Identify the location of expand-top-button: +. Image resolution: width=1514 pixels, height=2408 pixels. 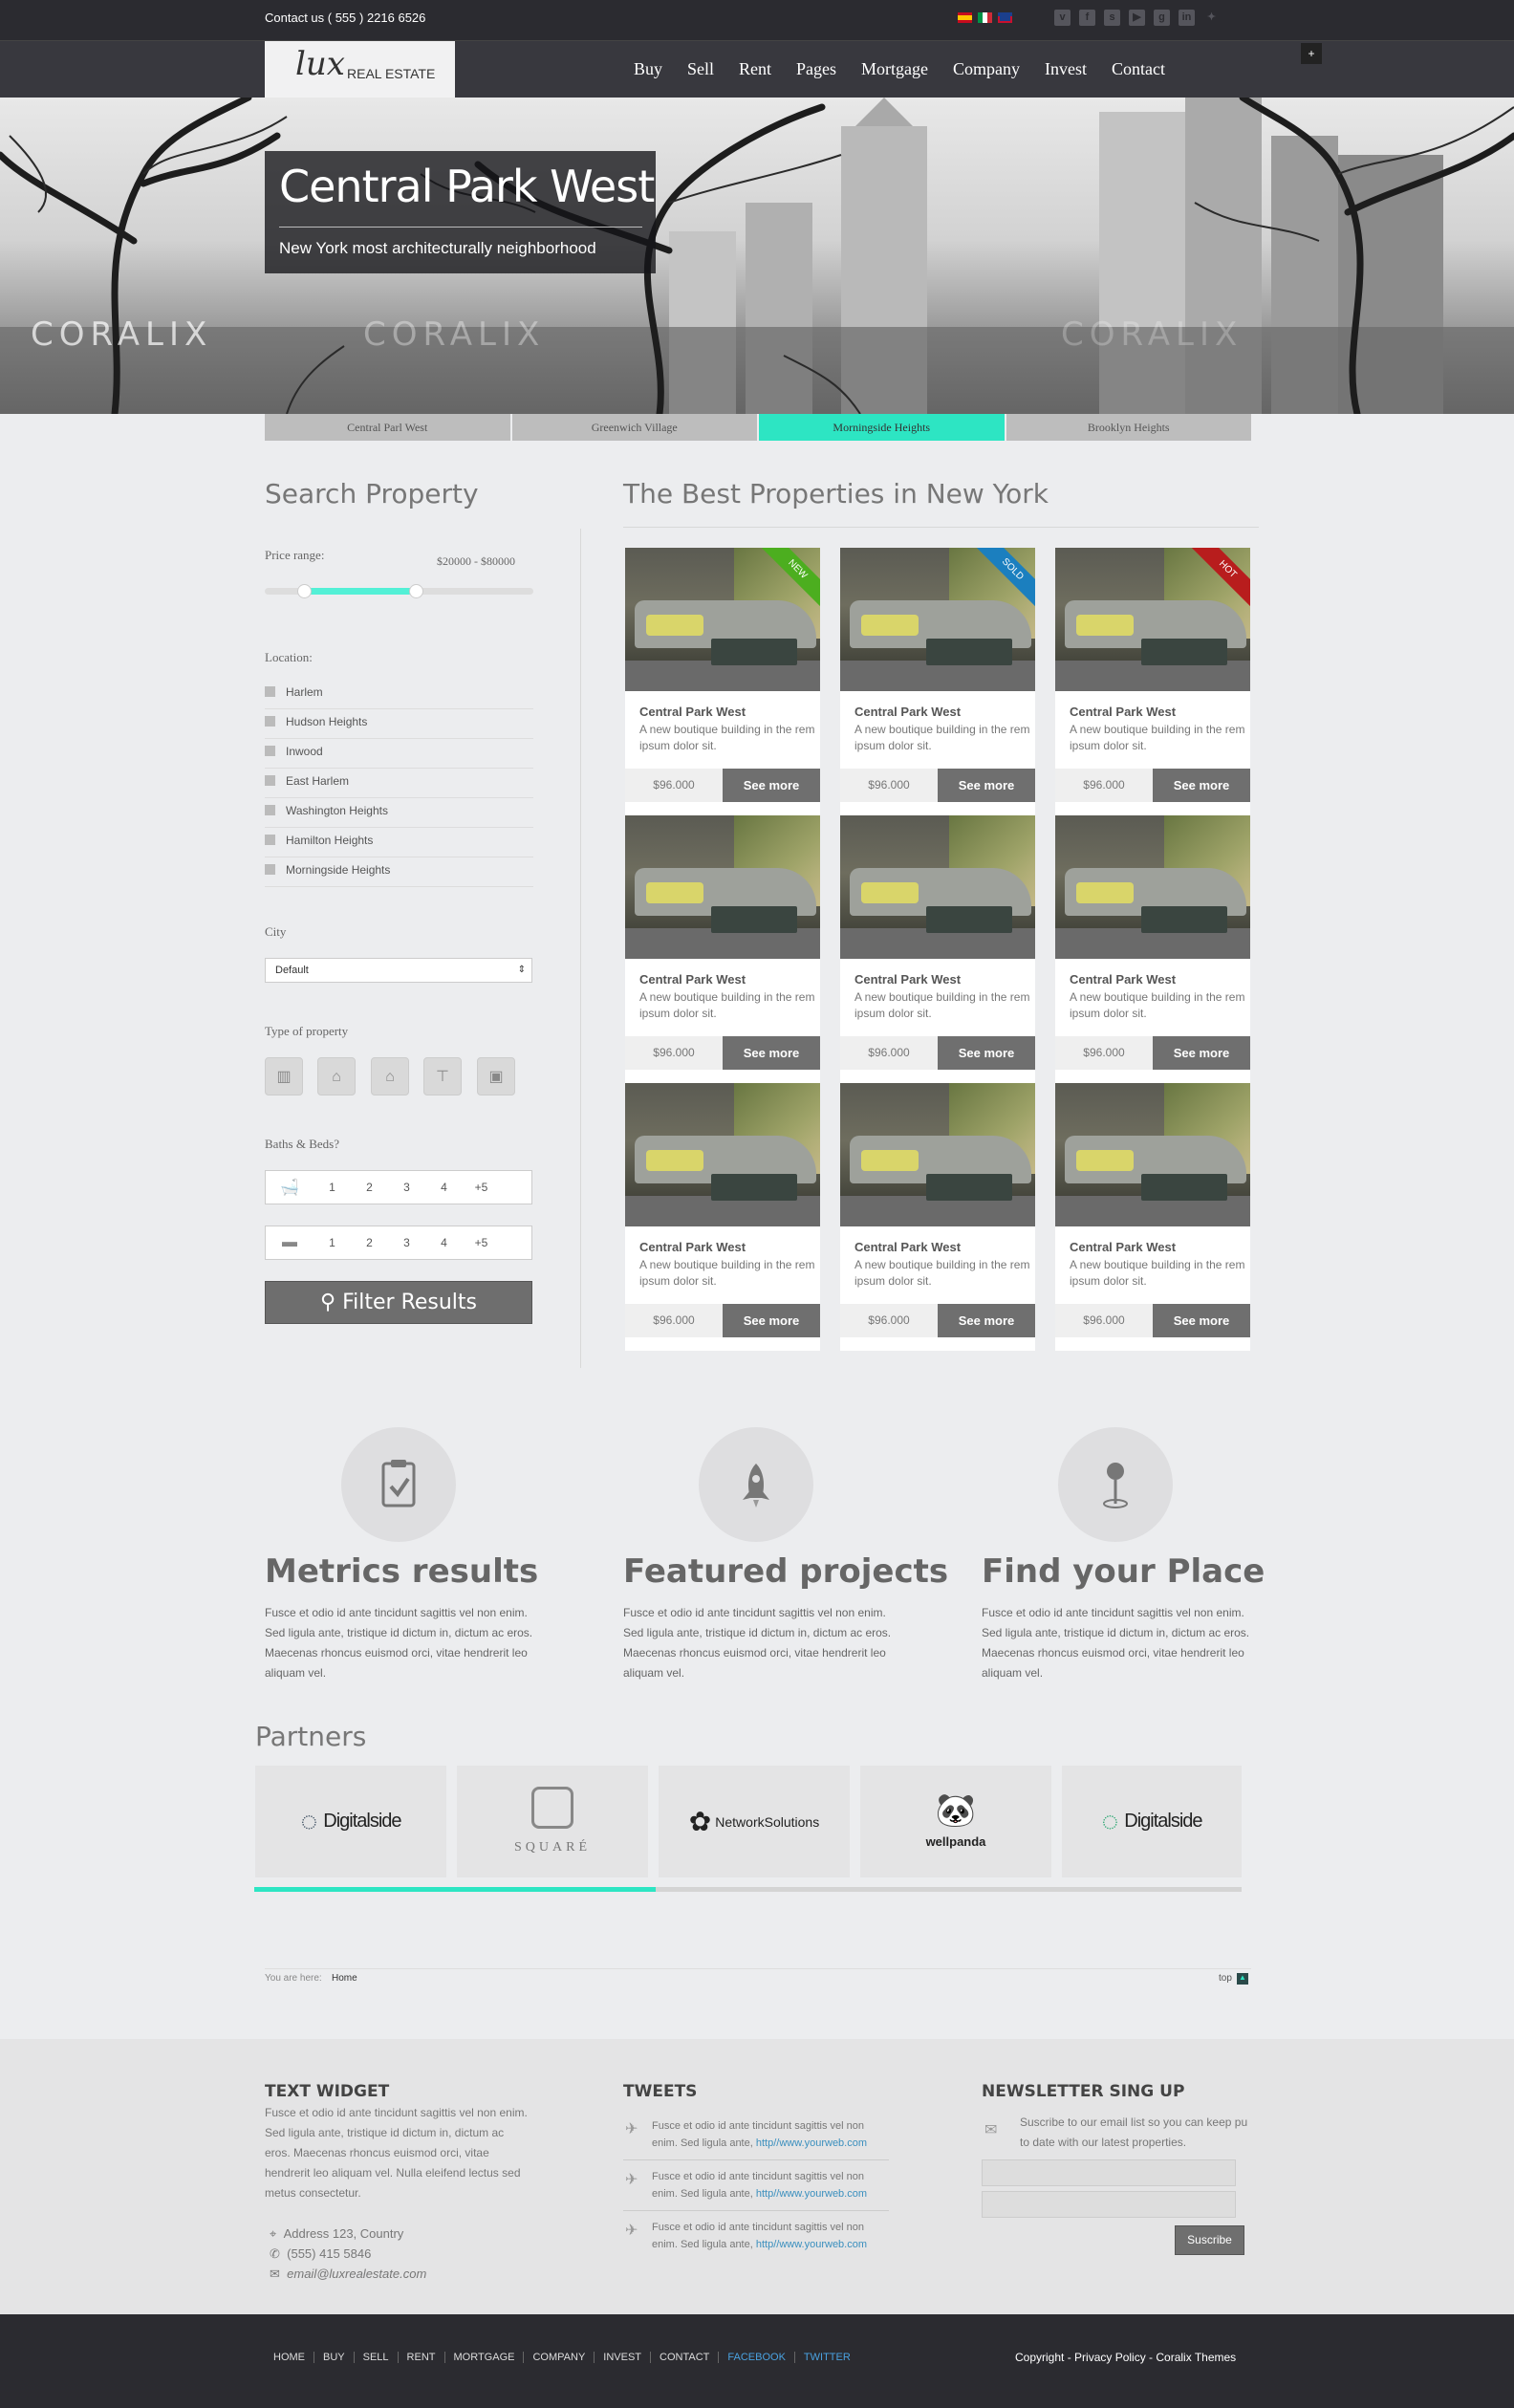
(1311, 53).